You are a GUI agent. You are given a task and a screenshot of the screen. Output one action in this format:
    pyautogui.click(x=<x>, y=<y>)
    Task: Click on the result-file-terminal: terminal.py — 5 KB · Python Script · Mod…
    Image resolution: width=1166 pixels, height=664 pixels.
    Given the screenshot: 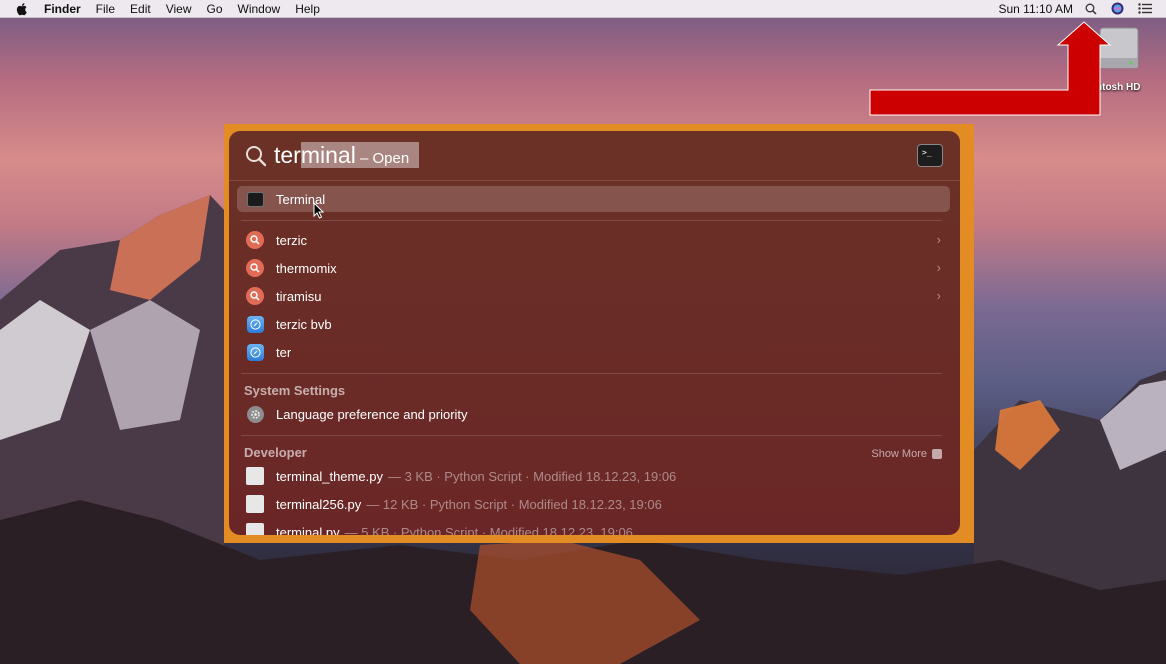 What is the action you would take?
    pyautogui.click(x=593, y=527)
    